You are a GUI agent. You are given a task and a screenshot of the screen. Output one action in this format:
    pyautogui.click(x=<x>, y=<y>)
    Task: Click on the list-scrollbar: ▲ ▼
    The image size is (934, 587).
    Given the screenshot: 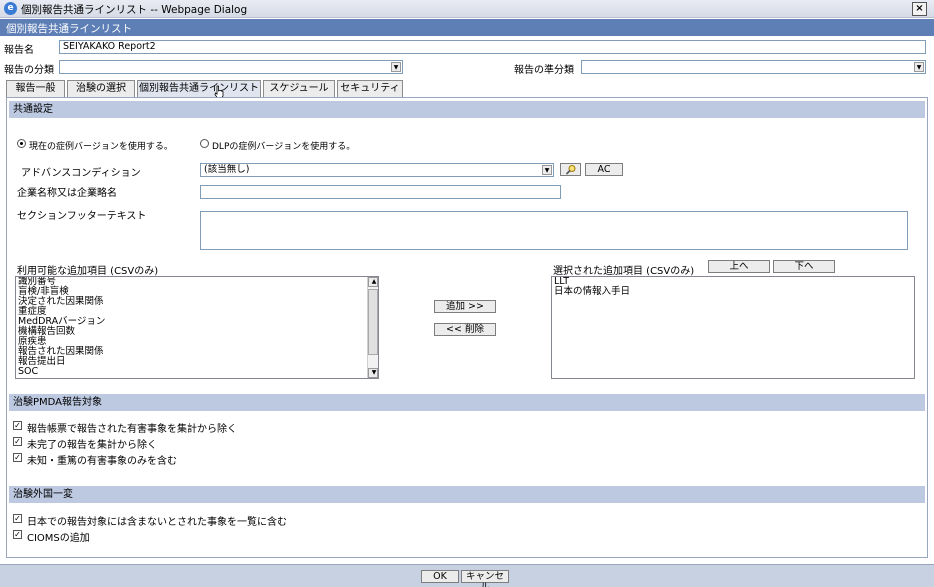 What is the action you would take?
    pyautogui.click(x=372, y=327)
    